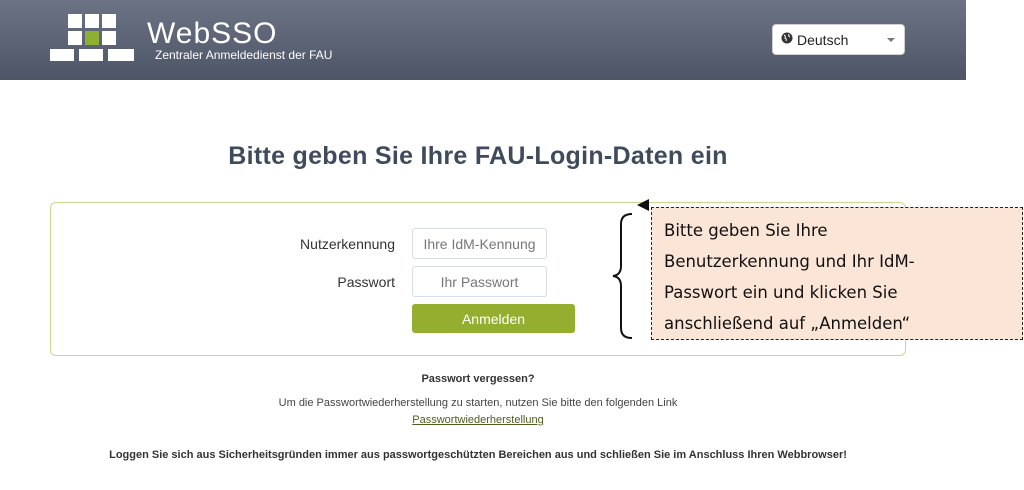 This screenshot has width=1024, height=490. Describe the element at coordinates (493, 318) in the screenshot. I see `login-button: Anmelden` at that location.